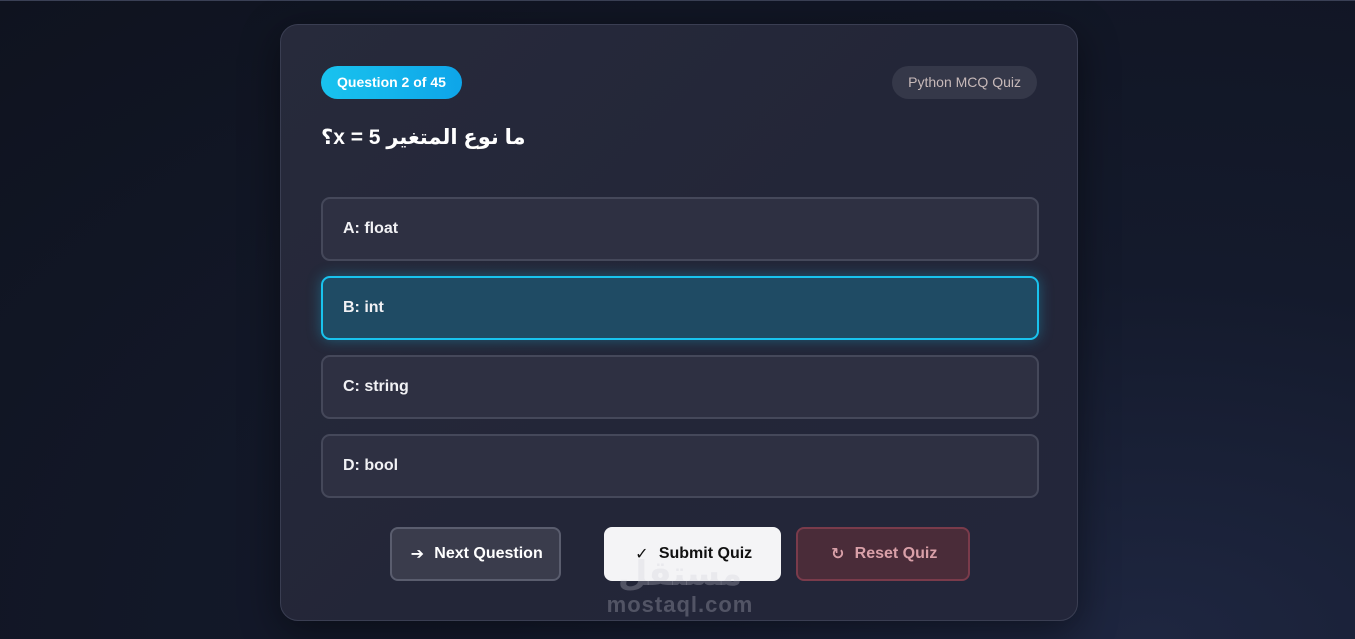 Image resolution: width=1355 pixels, height=639 pixels. Describe the element at coordinates (423, 137) in the screenshot. I see `question-text: ما نوع المتغير x = 5؟` at that location.